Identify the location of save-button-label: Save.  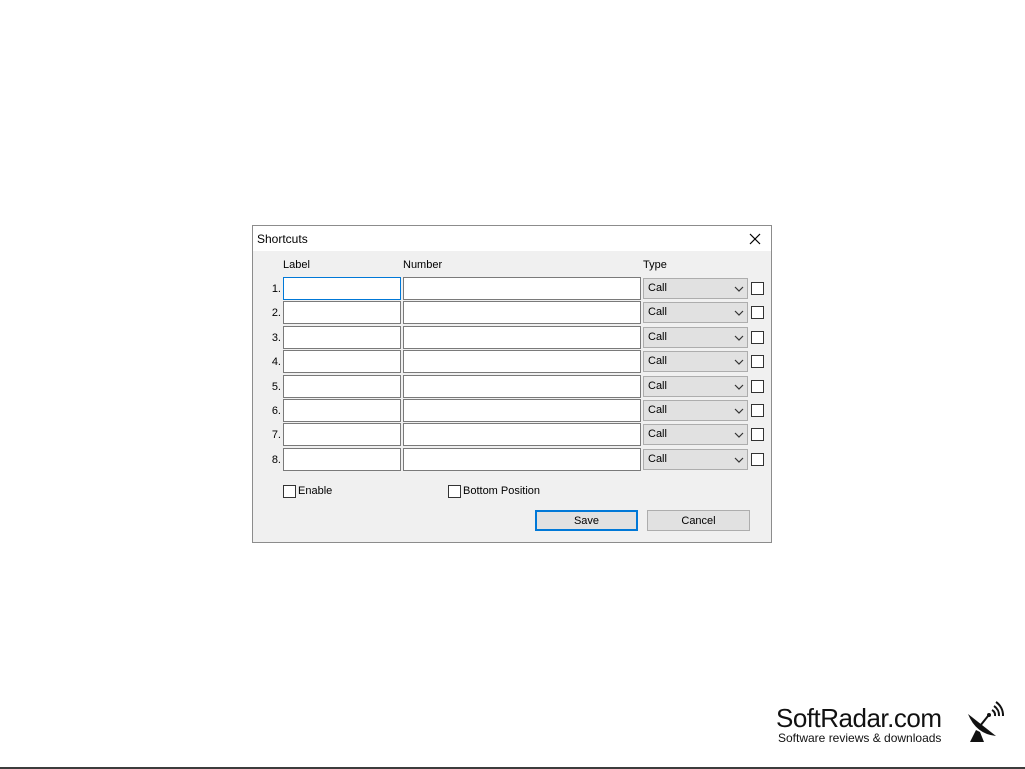
(586, 520).